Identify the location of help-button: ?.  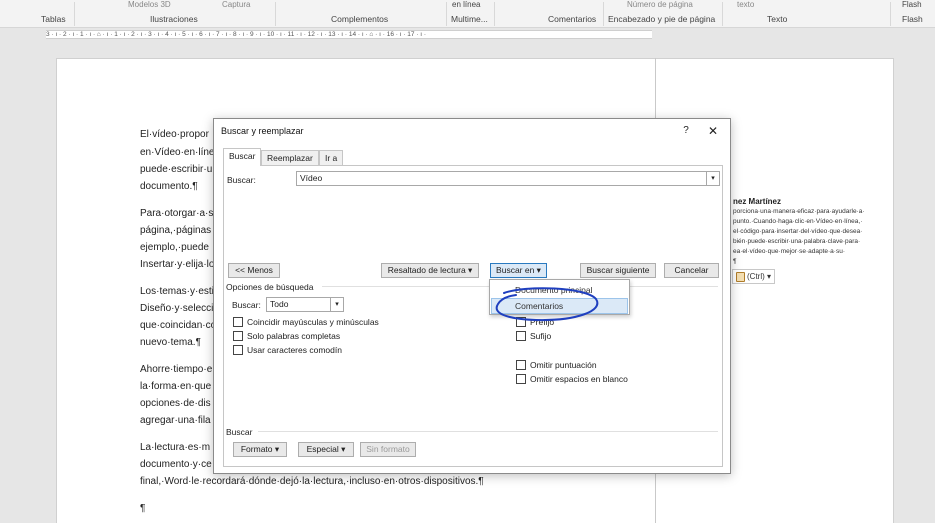
(686, 131).